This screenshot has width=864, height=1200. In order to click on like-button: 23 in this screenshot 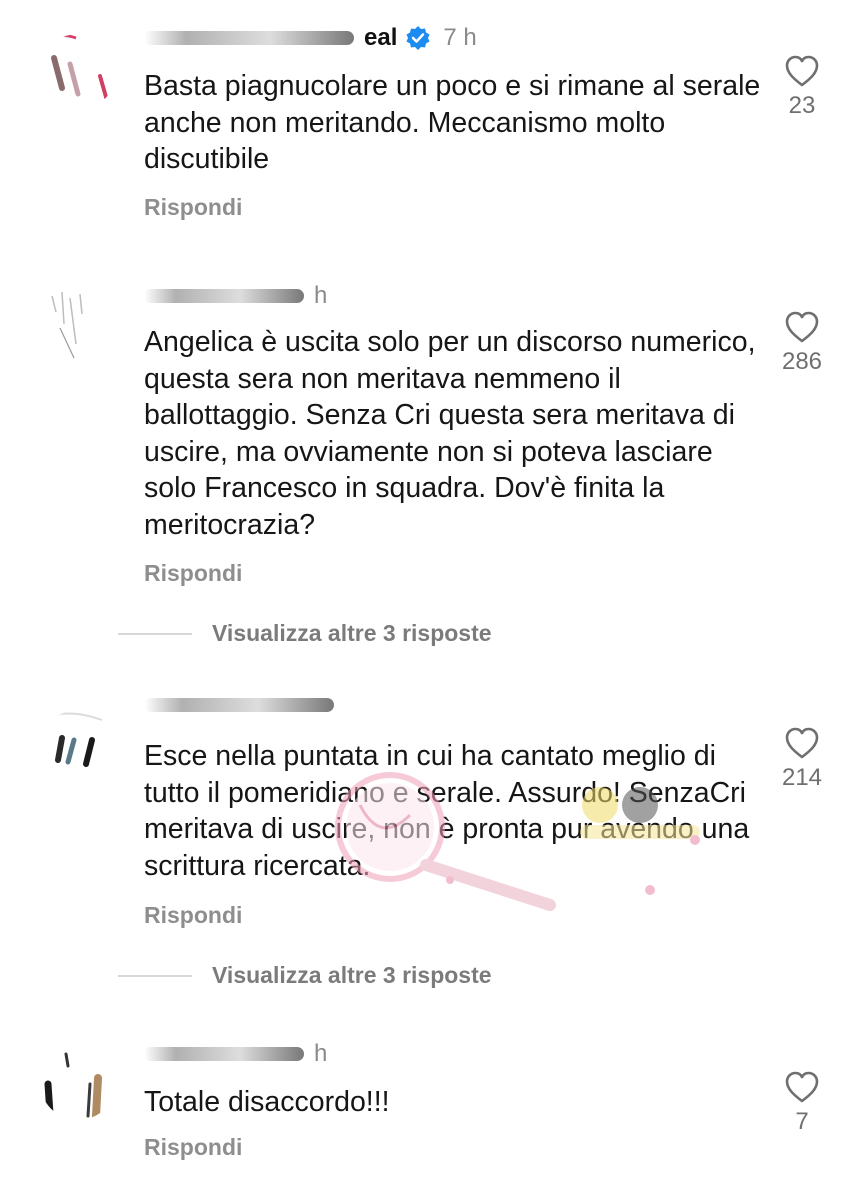, I will do `click(802, 87)`.